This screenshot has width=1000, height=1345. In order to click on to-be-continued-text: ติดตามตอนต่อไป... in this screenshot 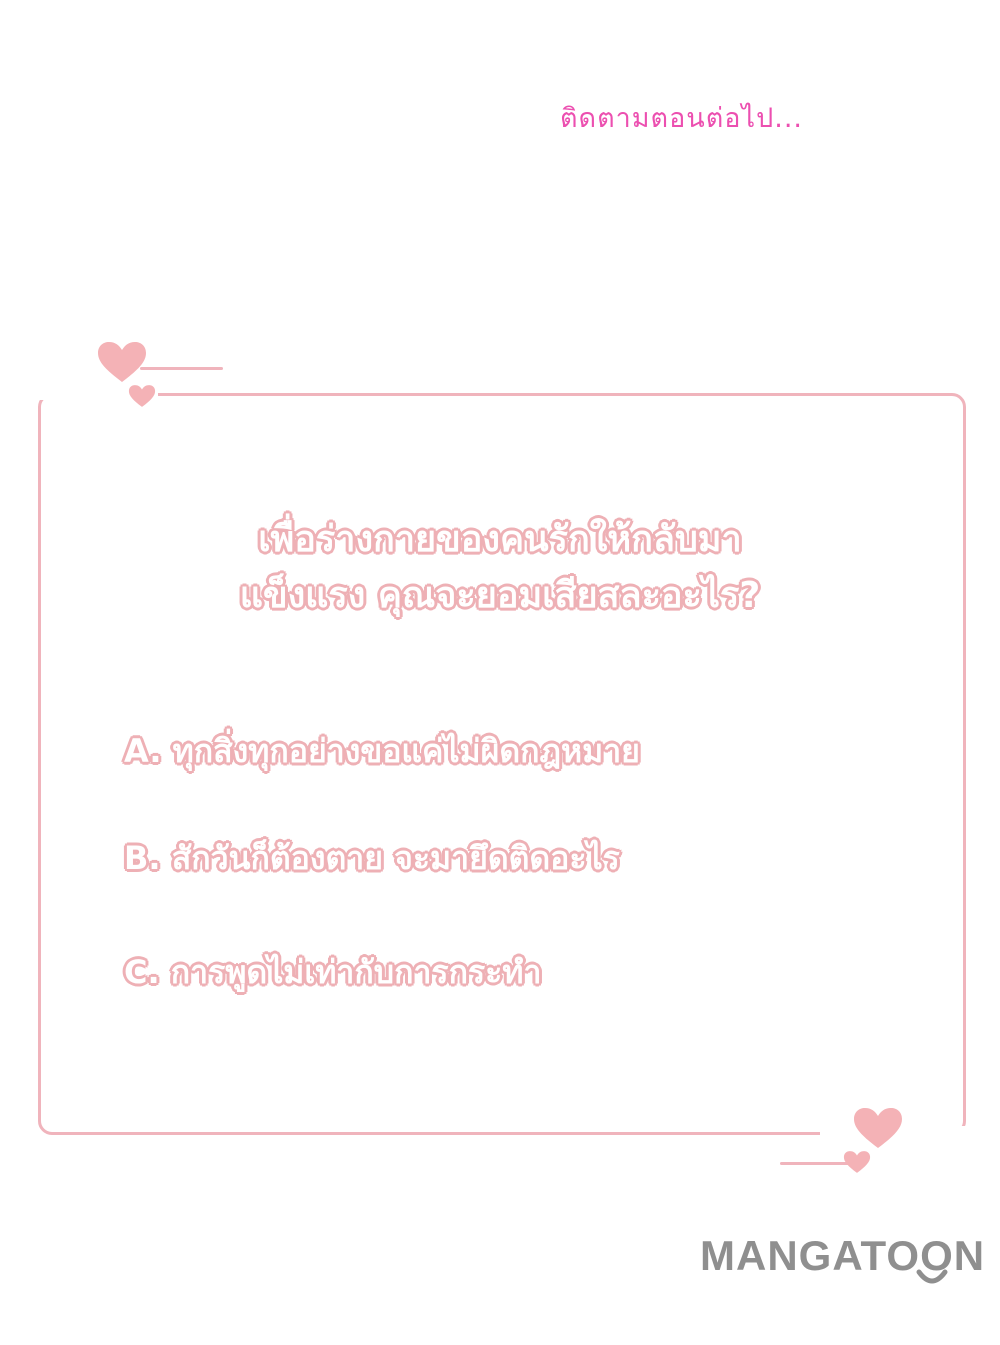, I will do `click(681, 118)`.